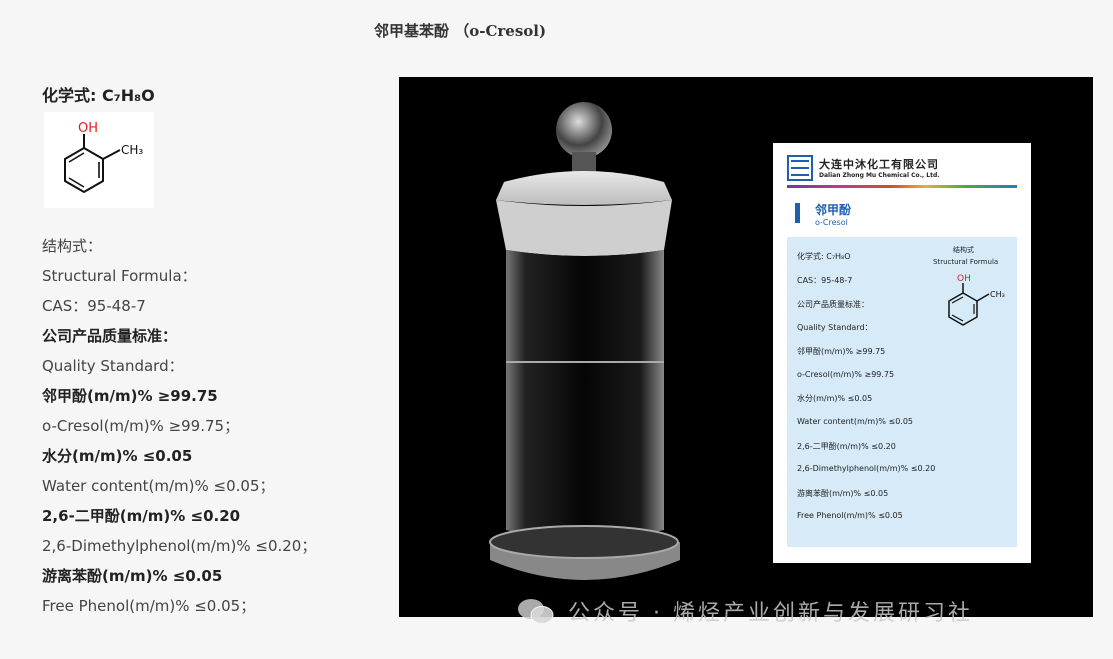 The width and height of the screenshot is (1113, 659). Describe the element at coordinates (902, 186) in the screenshot. I see `color-rule` at that location.